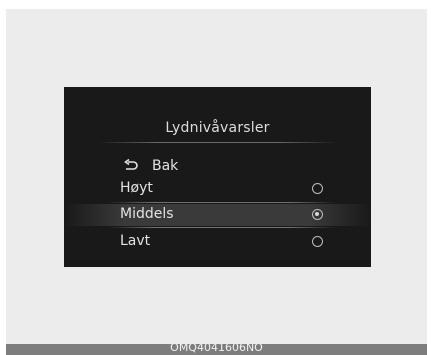 This screenshot has width=431, height=355. I want to click on option-label: Høyt, so click(136, 188).